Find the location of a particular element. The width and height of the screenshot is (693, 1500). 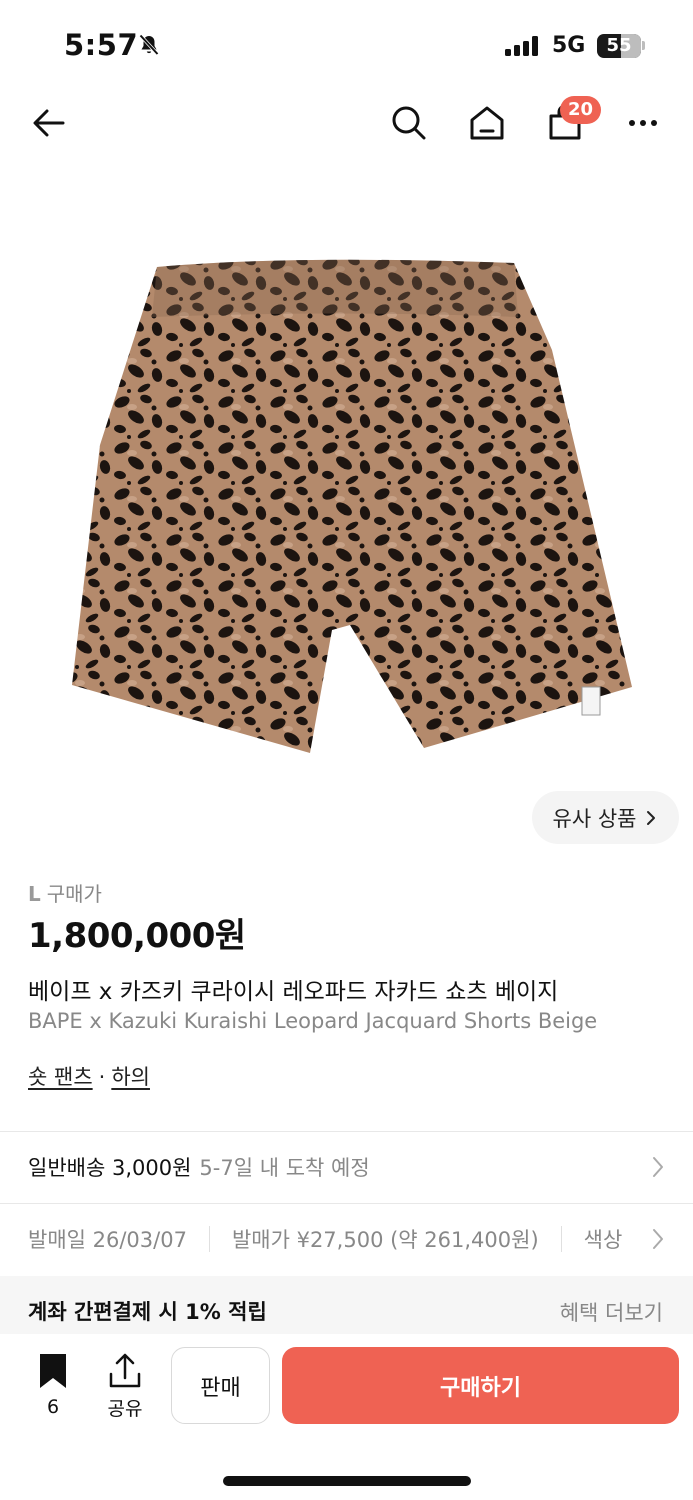

status-time: 5:57 is located at coordinates (101, 45).